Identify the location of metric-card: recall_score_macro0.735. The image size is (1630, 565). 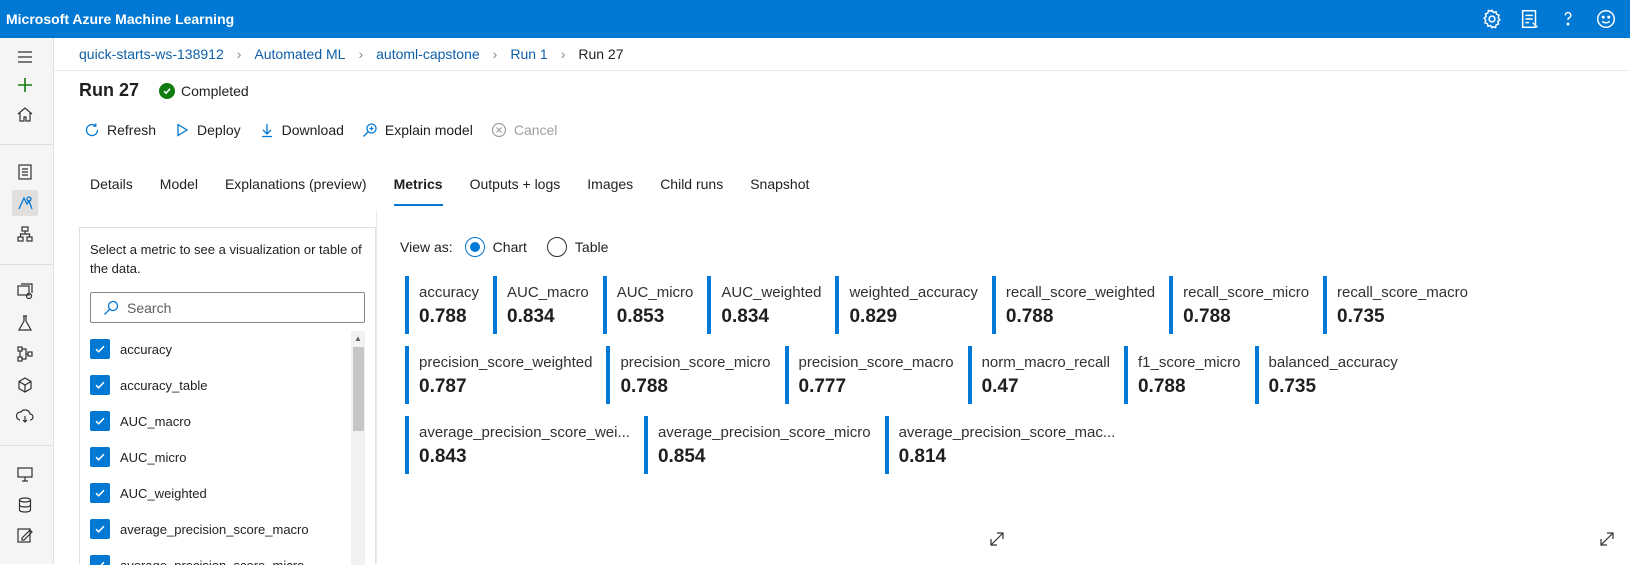
(1395, 305).